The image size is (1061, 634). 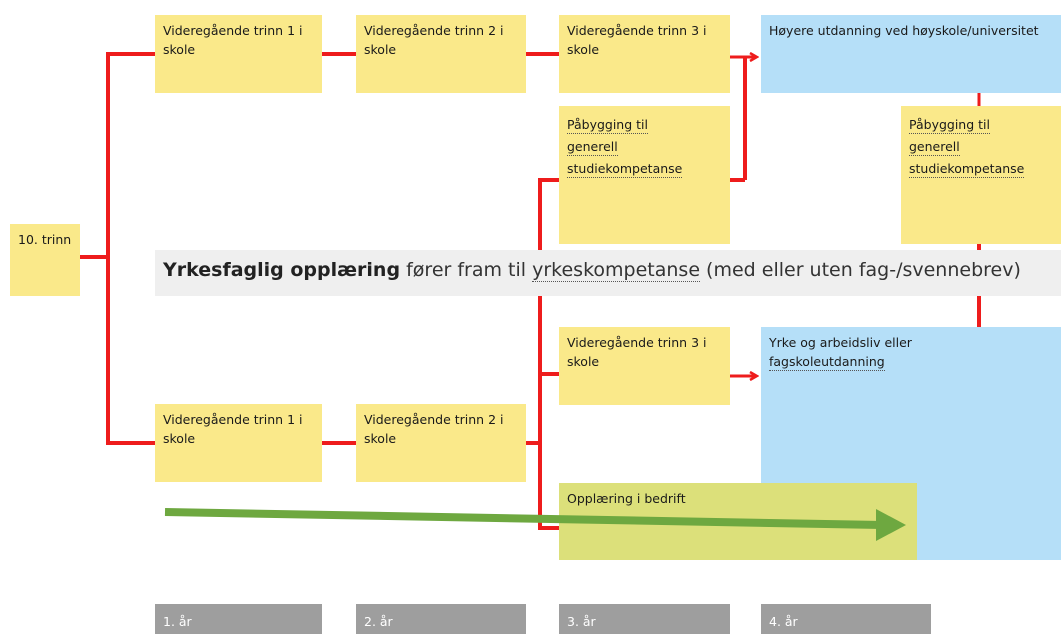 What do you see at coordinates (607, 125) in the screenshot?
I see `pabygging-left-line1: Påbygging til` at bounding box center [607, 125].